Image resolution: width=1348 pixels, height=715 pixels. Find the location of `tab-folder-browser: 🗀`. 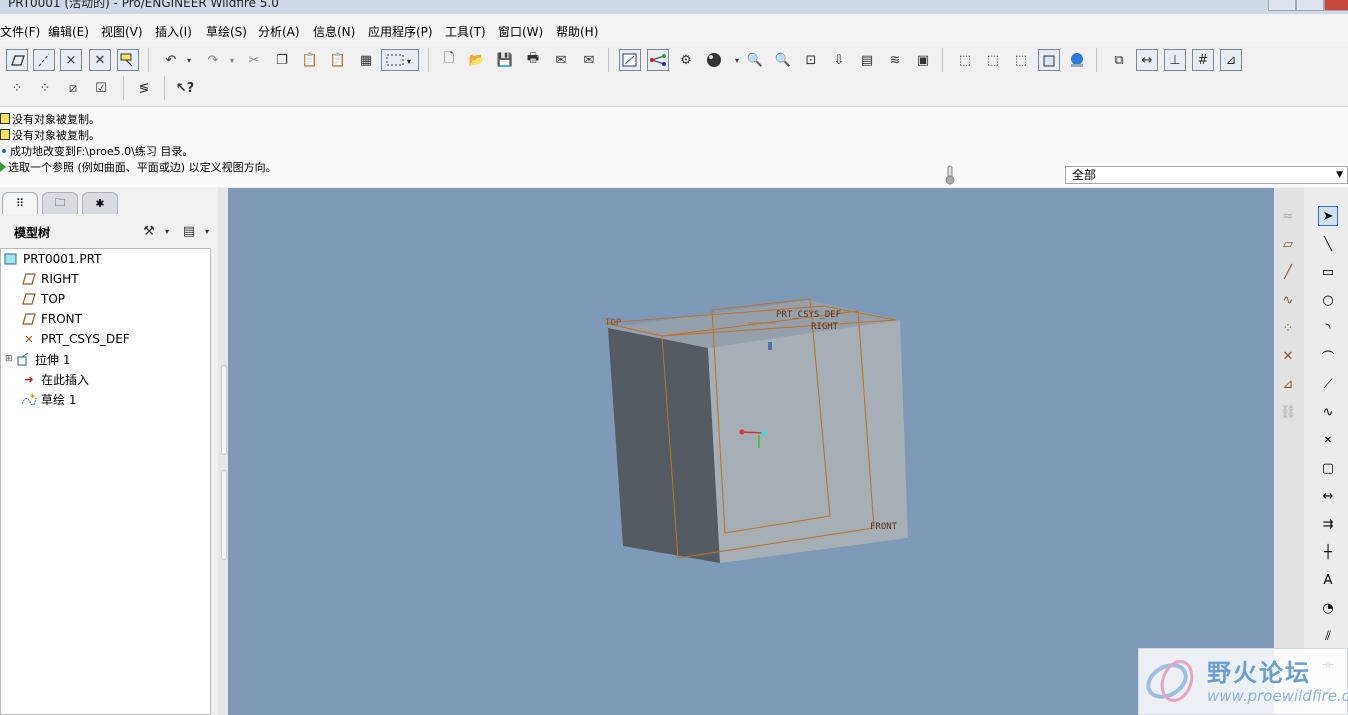

tab-folder-browser: 🗀 is located at coordinates (60, 203).